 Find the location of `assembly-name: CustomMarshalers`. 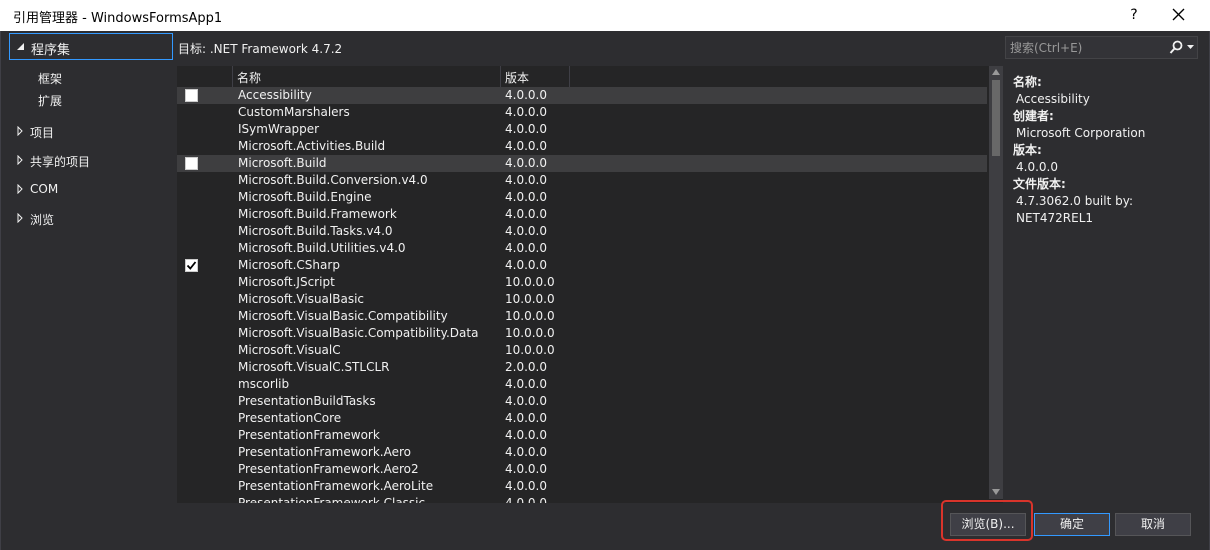

assembly-name: CustomMarshalers is located at coordinates (294, 112).